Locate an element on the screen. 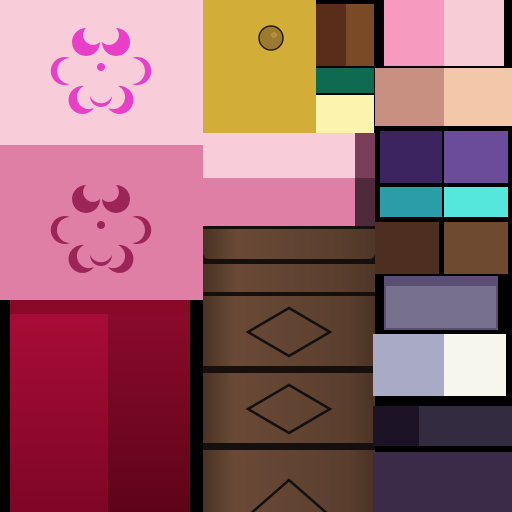  flower-tile-light is located at coordinates (101, 72).